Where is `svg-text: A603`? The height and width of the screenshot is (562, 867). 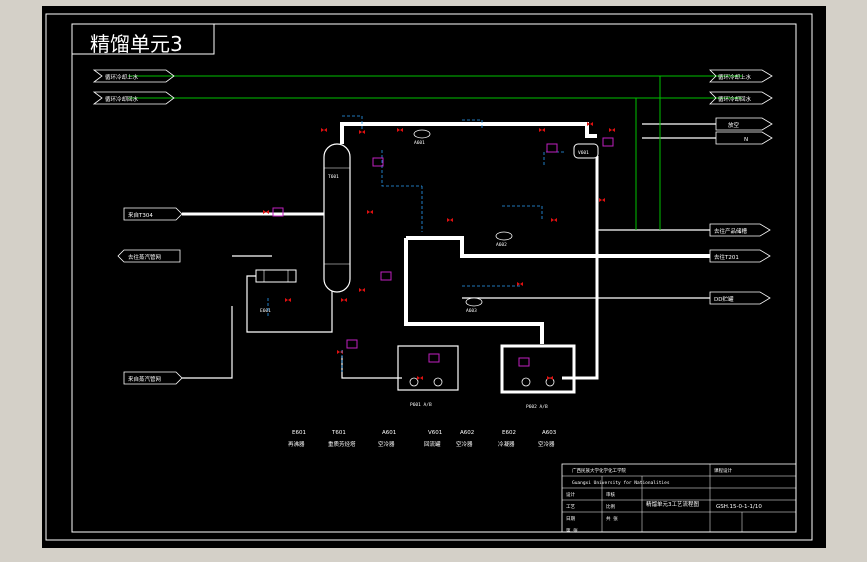
svg-text: A603 is located at coordinates (471, 311).